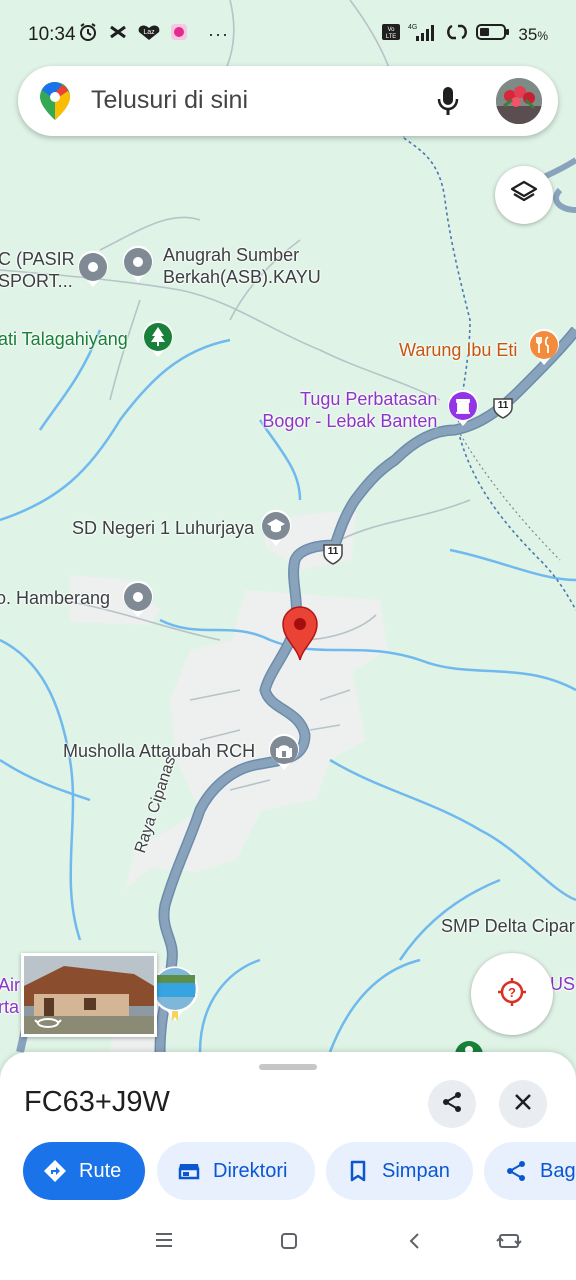  I want to click on mosque-icon, so click(284, 754).